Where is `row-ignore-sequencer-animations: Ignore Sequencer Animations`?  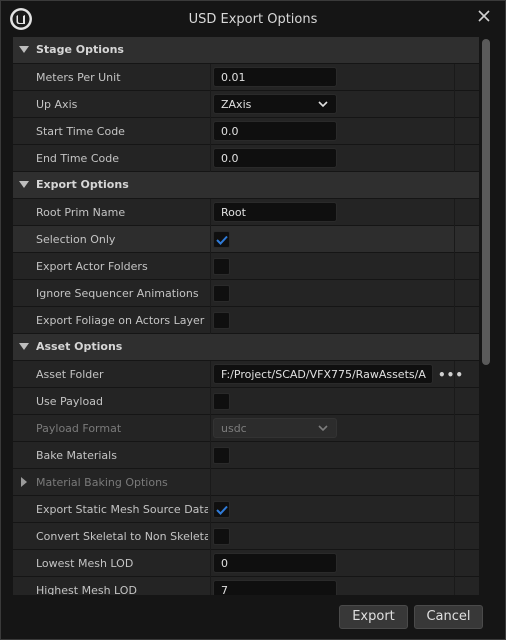 row-ignore-sequencer-animations: Ignore Sequencer Animations is located at coordinates (246, 293).